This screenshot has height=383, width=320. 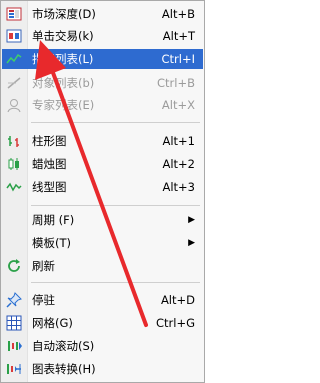 I want to click on menu-item-indicator-list: 指标列表(L) Ctrl+I, so click(x=102, y=59).